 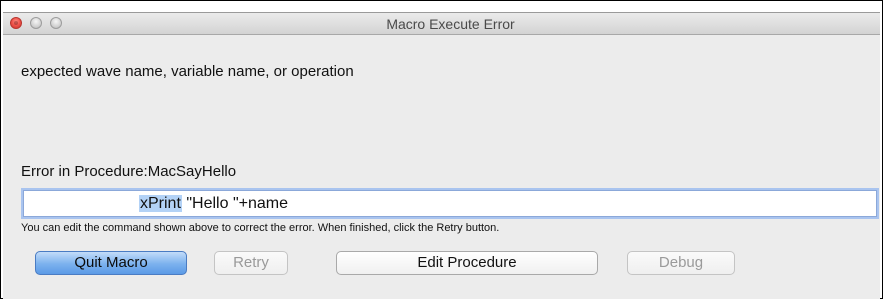 I want to click on window-title: Macro Execute Error, so click(x=450, y=24).